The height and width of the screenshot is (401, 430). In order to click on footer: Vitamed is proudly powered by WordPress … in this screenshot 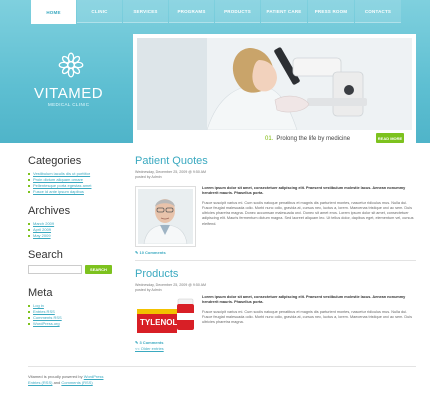, I will do `click(83, 380)`.